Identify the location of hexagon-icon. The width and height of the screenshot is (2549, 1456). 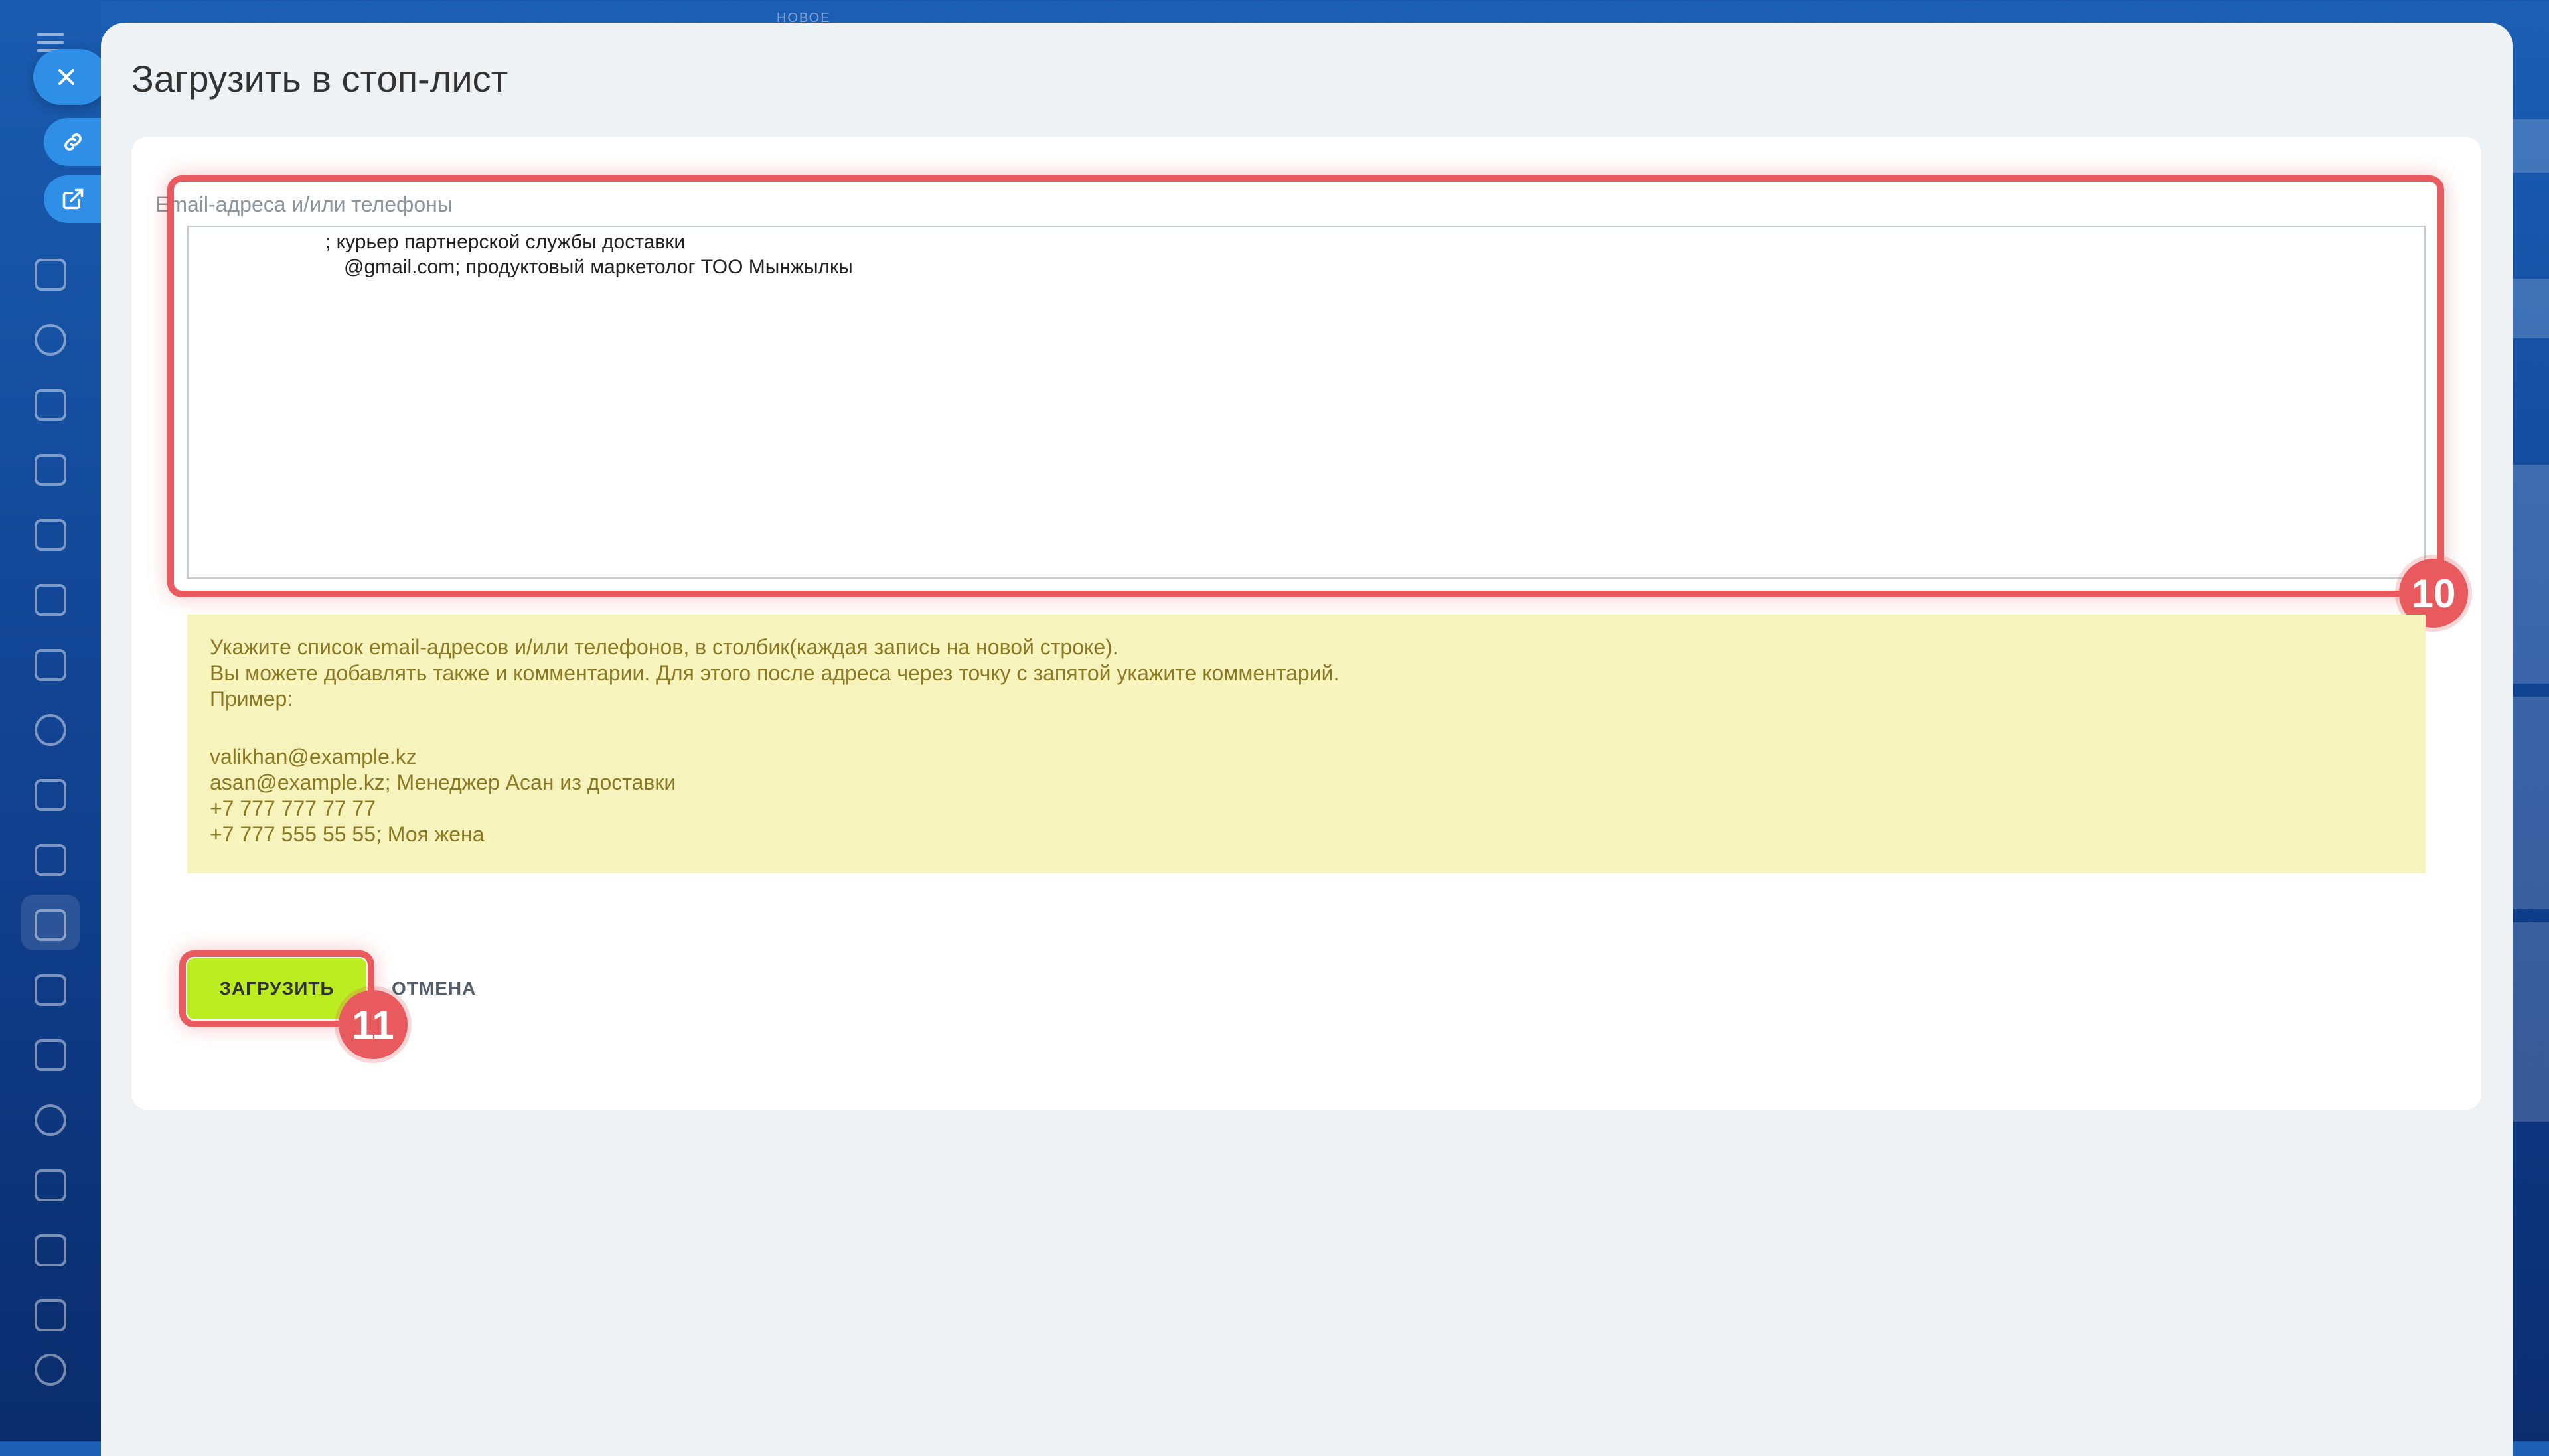
(50, 340).